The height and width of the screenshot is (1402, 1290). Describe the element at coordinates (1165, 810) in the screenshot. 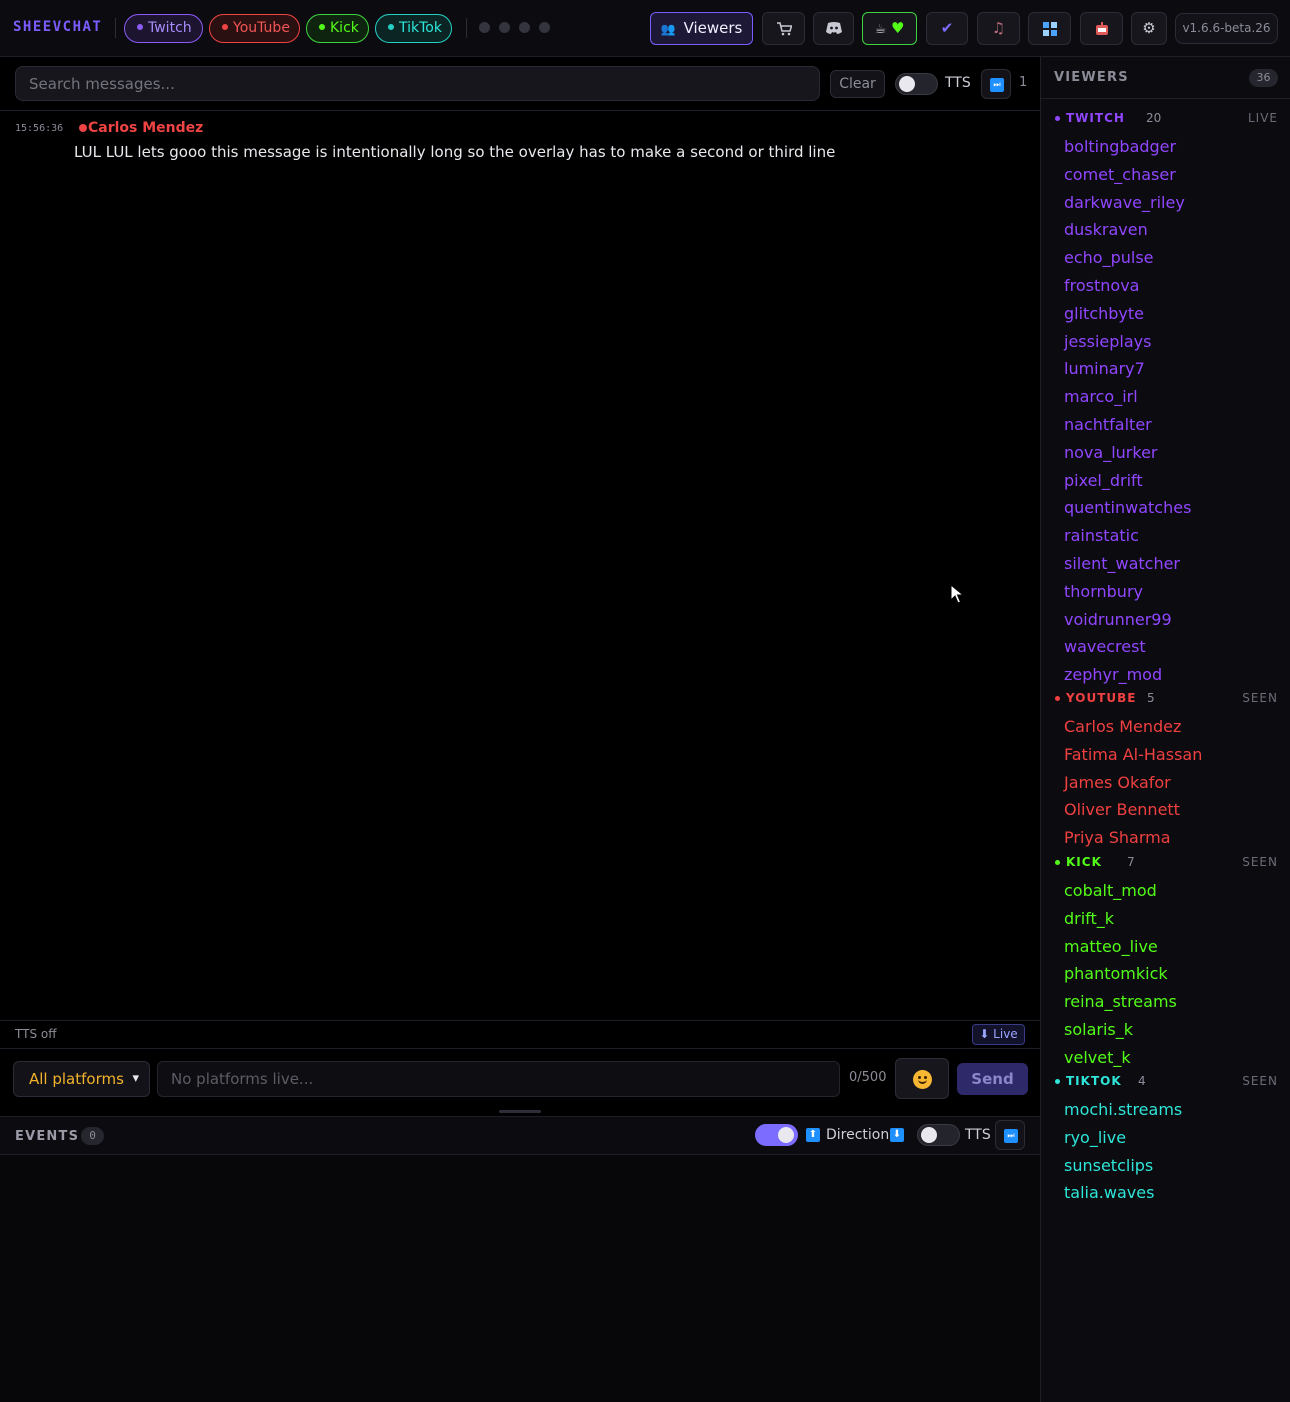

I see `viewer-name: Oliver Bennett` at that location.